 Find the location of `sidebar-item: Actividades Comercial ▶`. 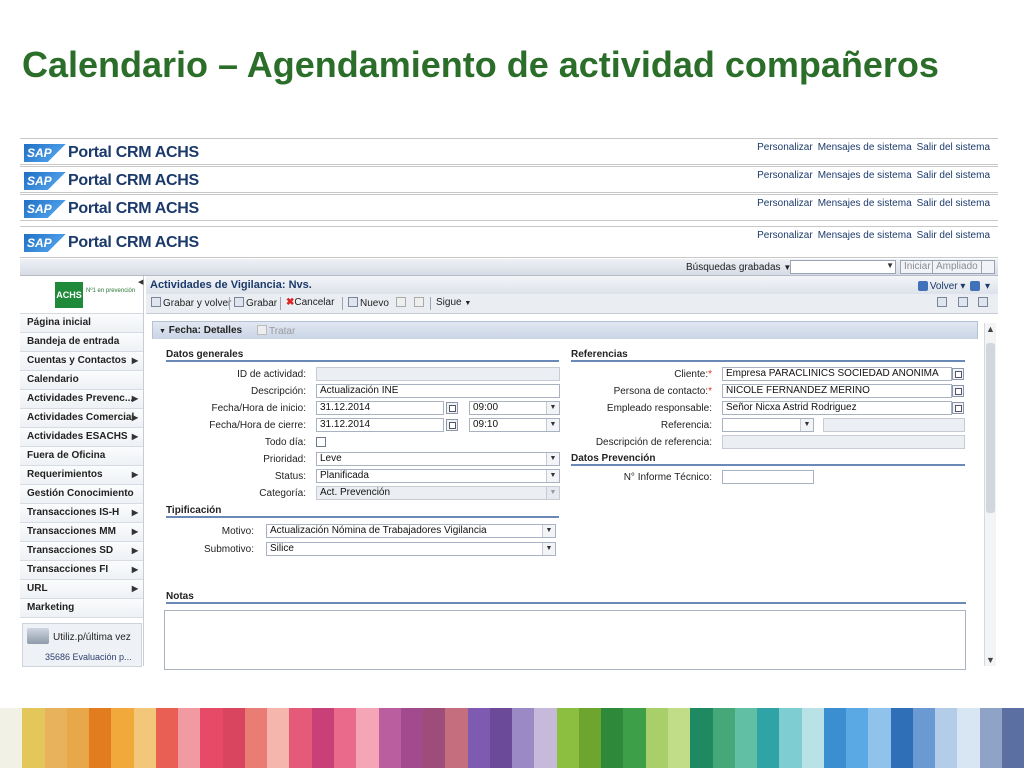

sidebar-item: Actividades Comercial ▶ is located at coordinates (81, 418).